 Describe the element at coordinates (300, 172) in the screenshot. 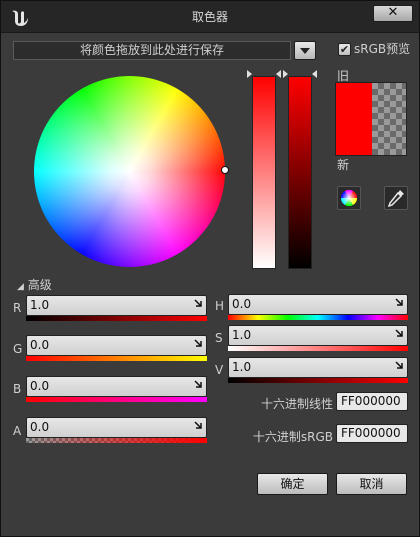

I see `value-slider` at that location.